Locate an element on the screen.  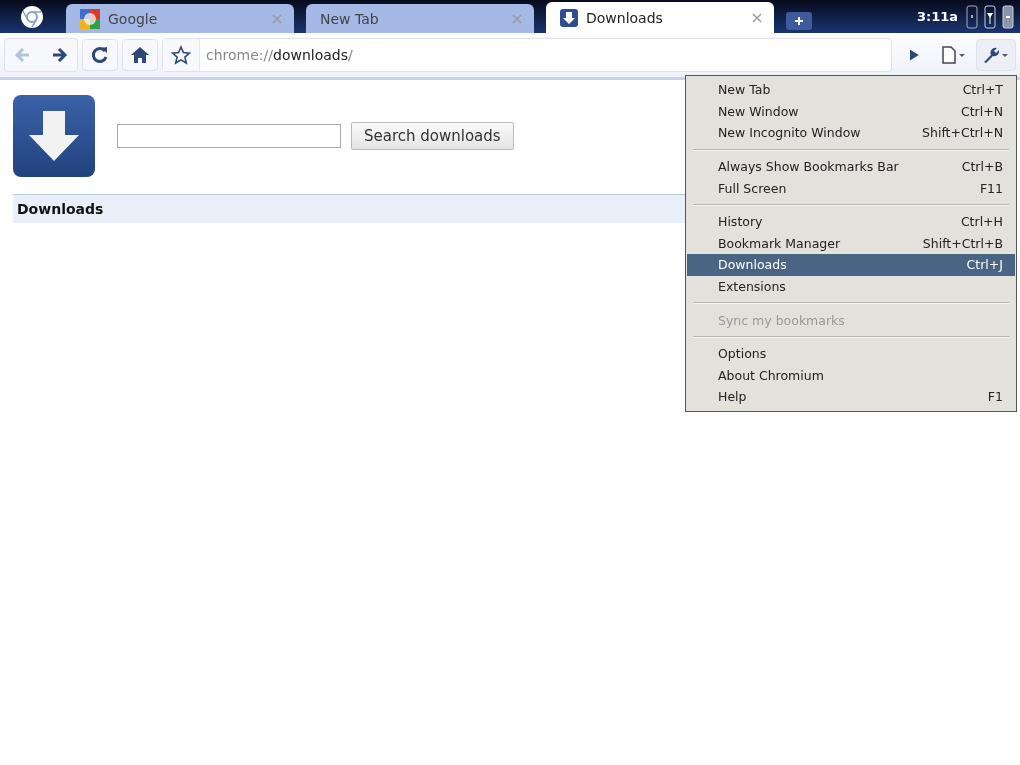
reload-icon is located at coordinates (100, 55).